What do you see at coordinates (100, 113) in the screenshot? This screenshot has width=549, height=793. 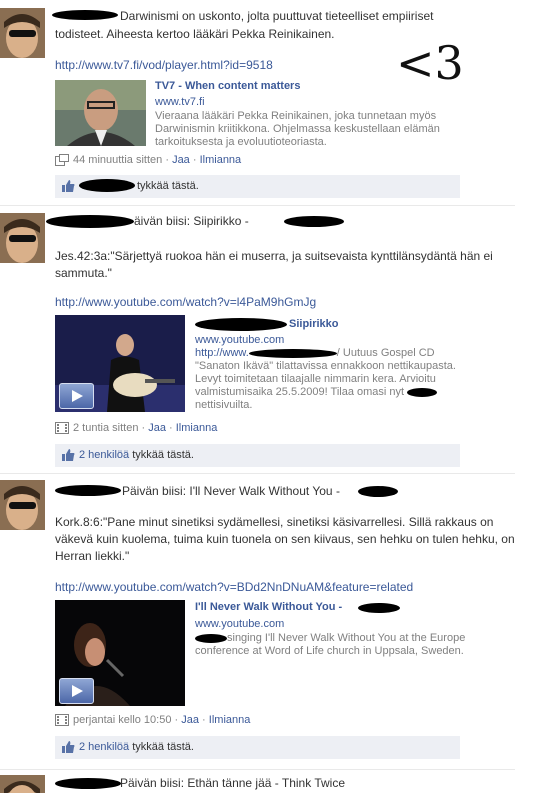 I see `card-thumbnail` at bounding box center [100, 113].